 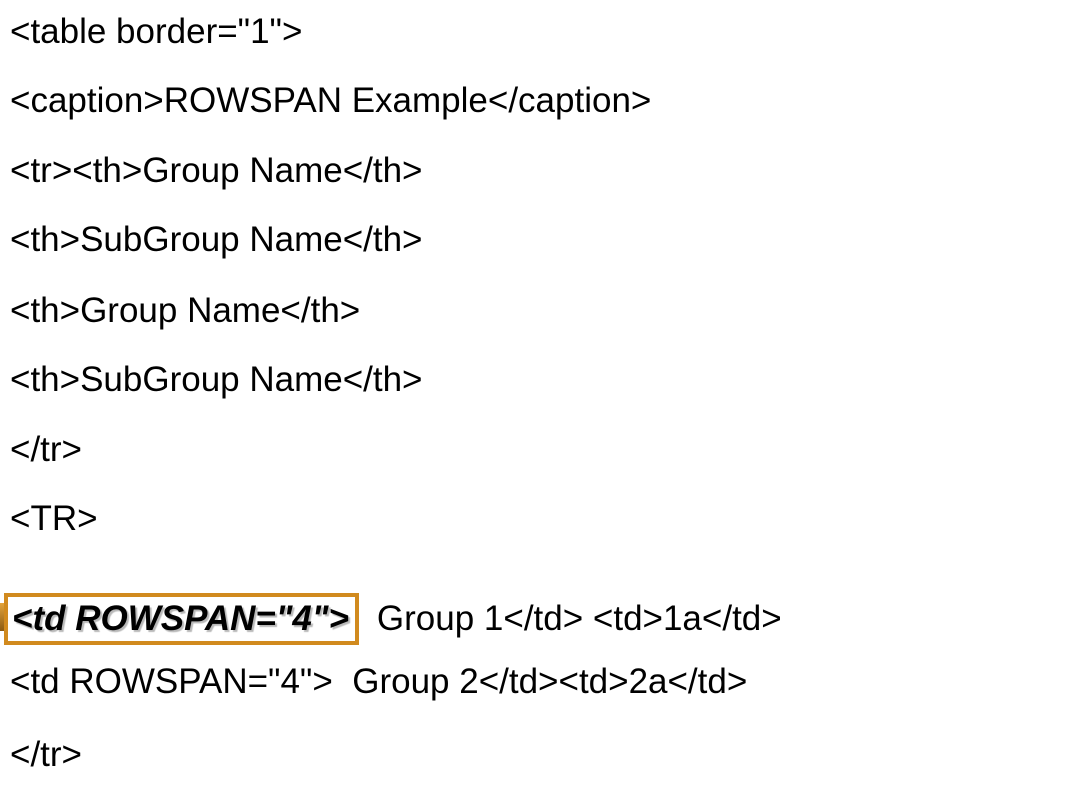 I want to click on code-line-highlighted: <td ROWSPAN="4"> Group 1</td> <td>1a</td>, so click(x=393, y=619).